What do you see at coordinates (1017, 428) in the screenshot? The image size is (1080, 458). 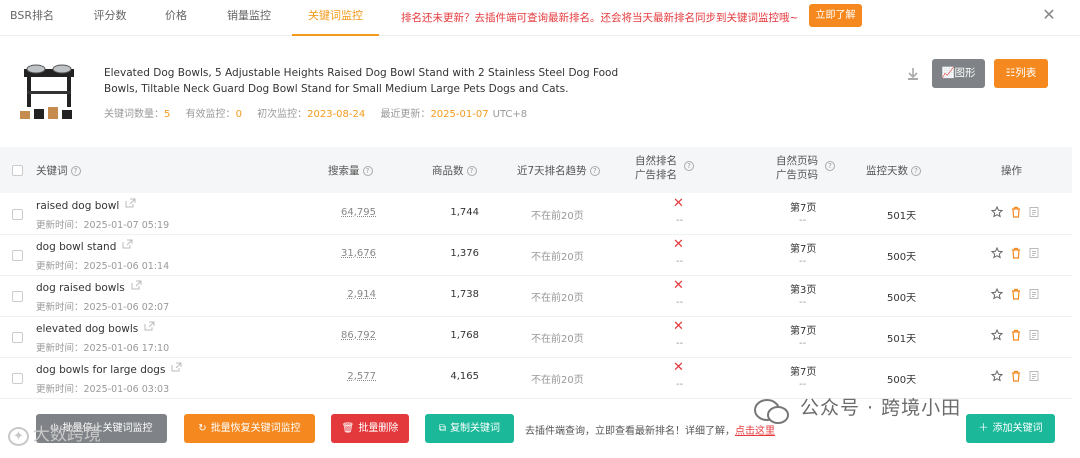 I see `add-keyword-label: 添加关键词` at bounding box center [1017, 428].